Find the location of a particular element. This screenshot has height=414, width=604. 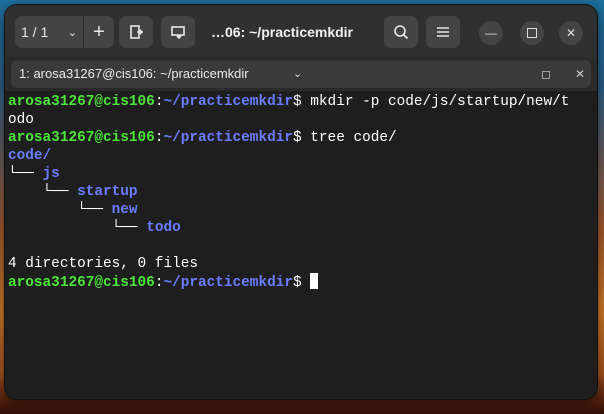

tree-dir: code/ is located at coordinates (30, 156).